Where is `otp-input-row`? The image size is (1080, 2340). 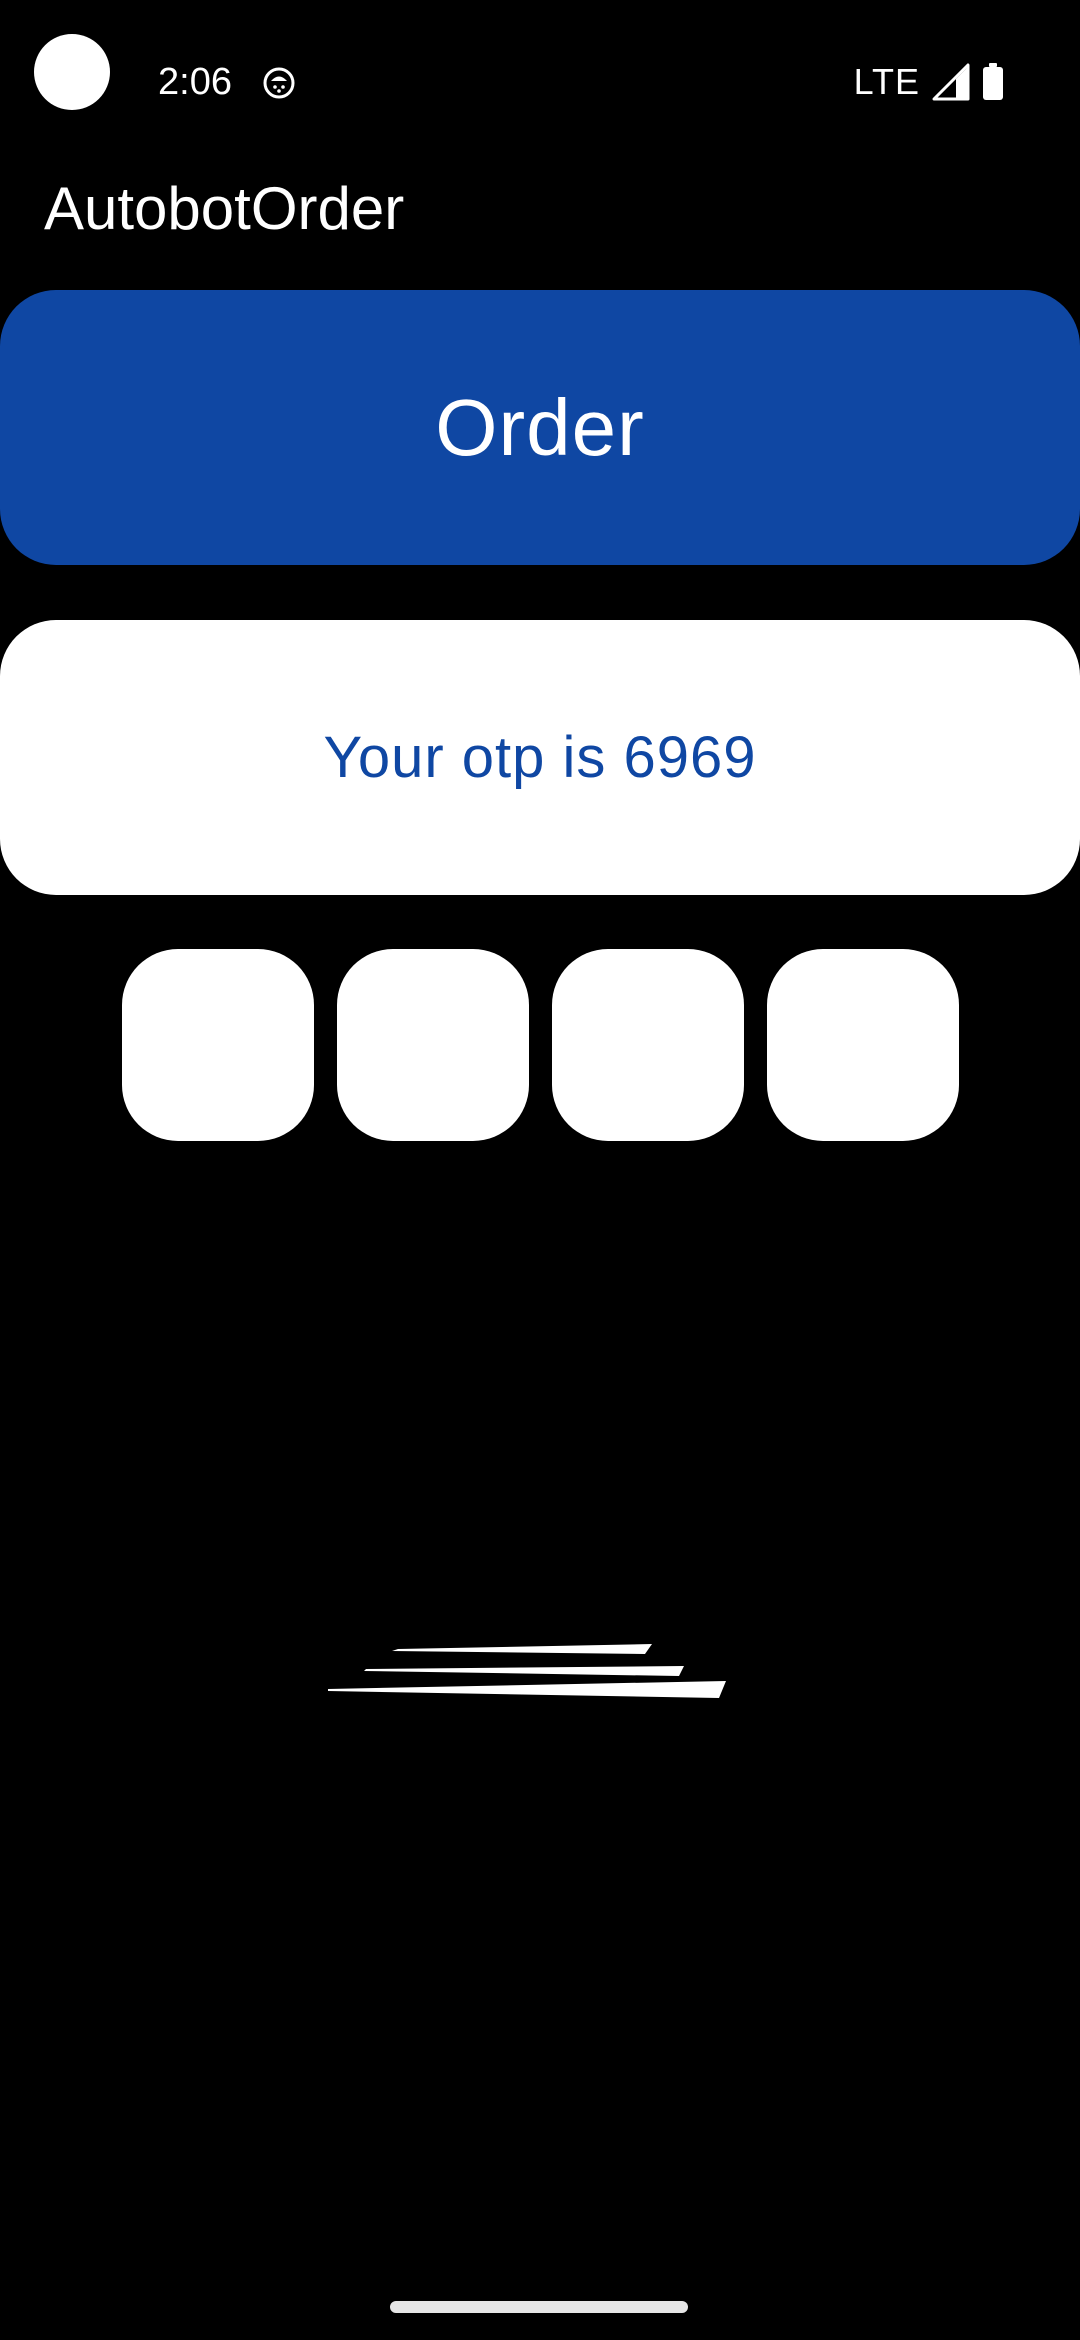 otp-input-row is located at coordinates (540, 1045).